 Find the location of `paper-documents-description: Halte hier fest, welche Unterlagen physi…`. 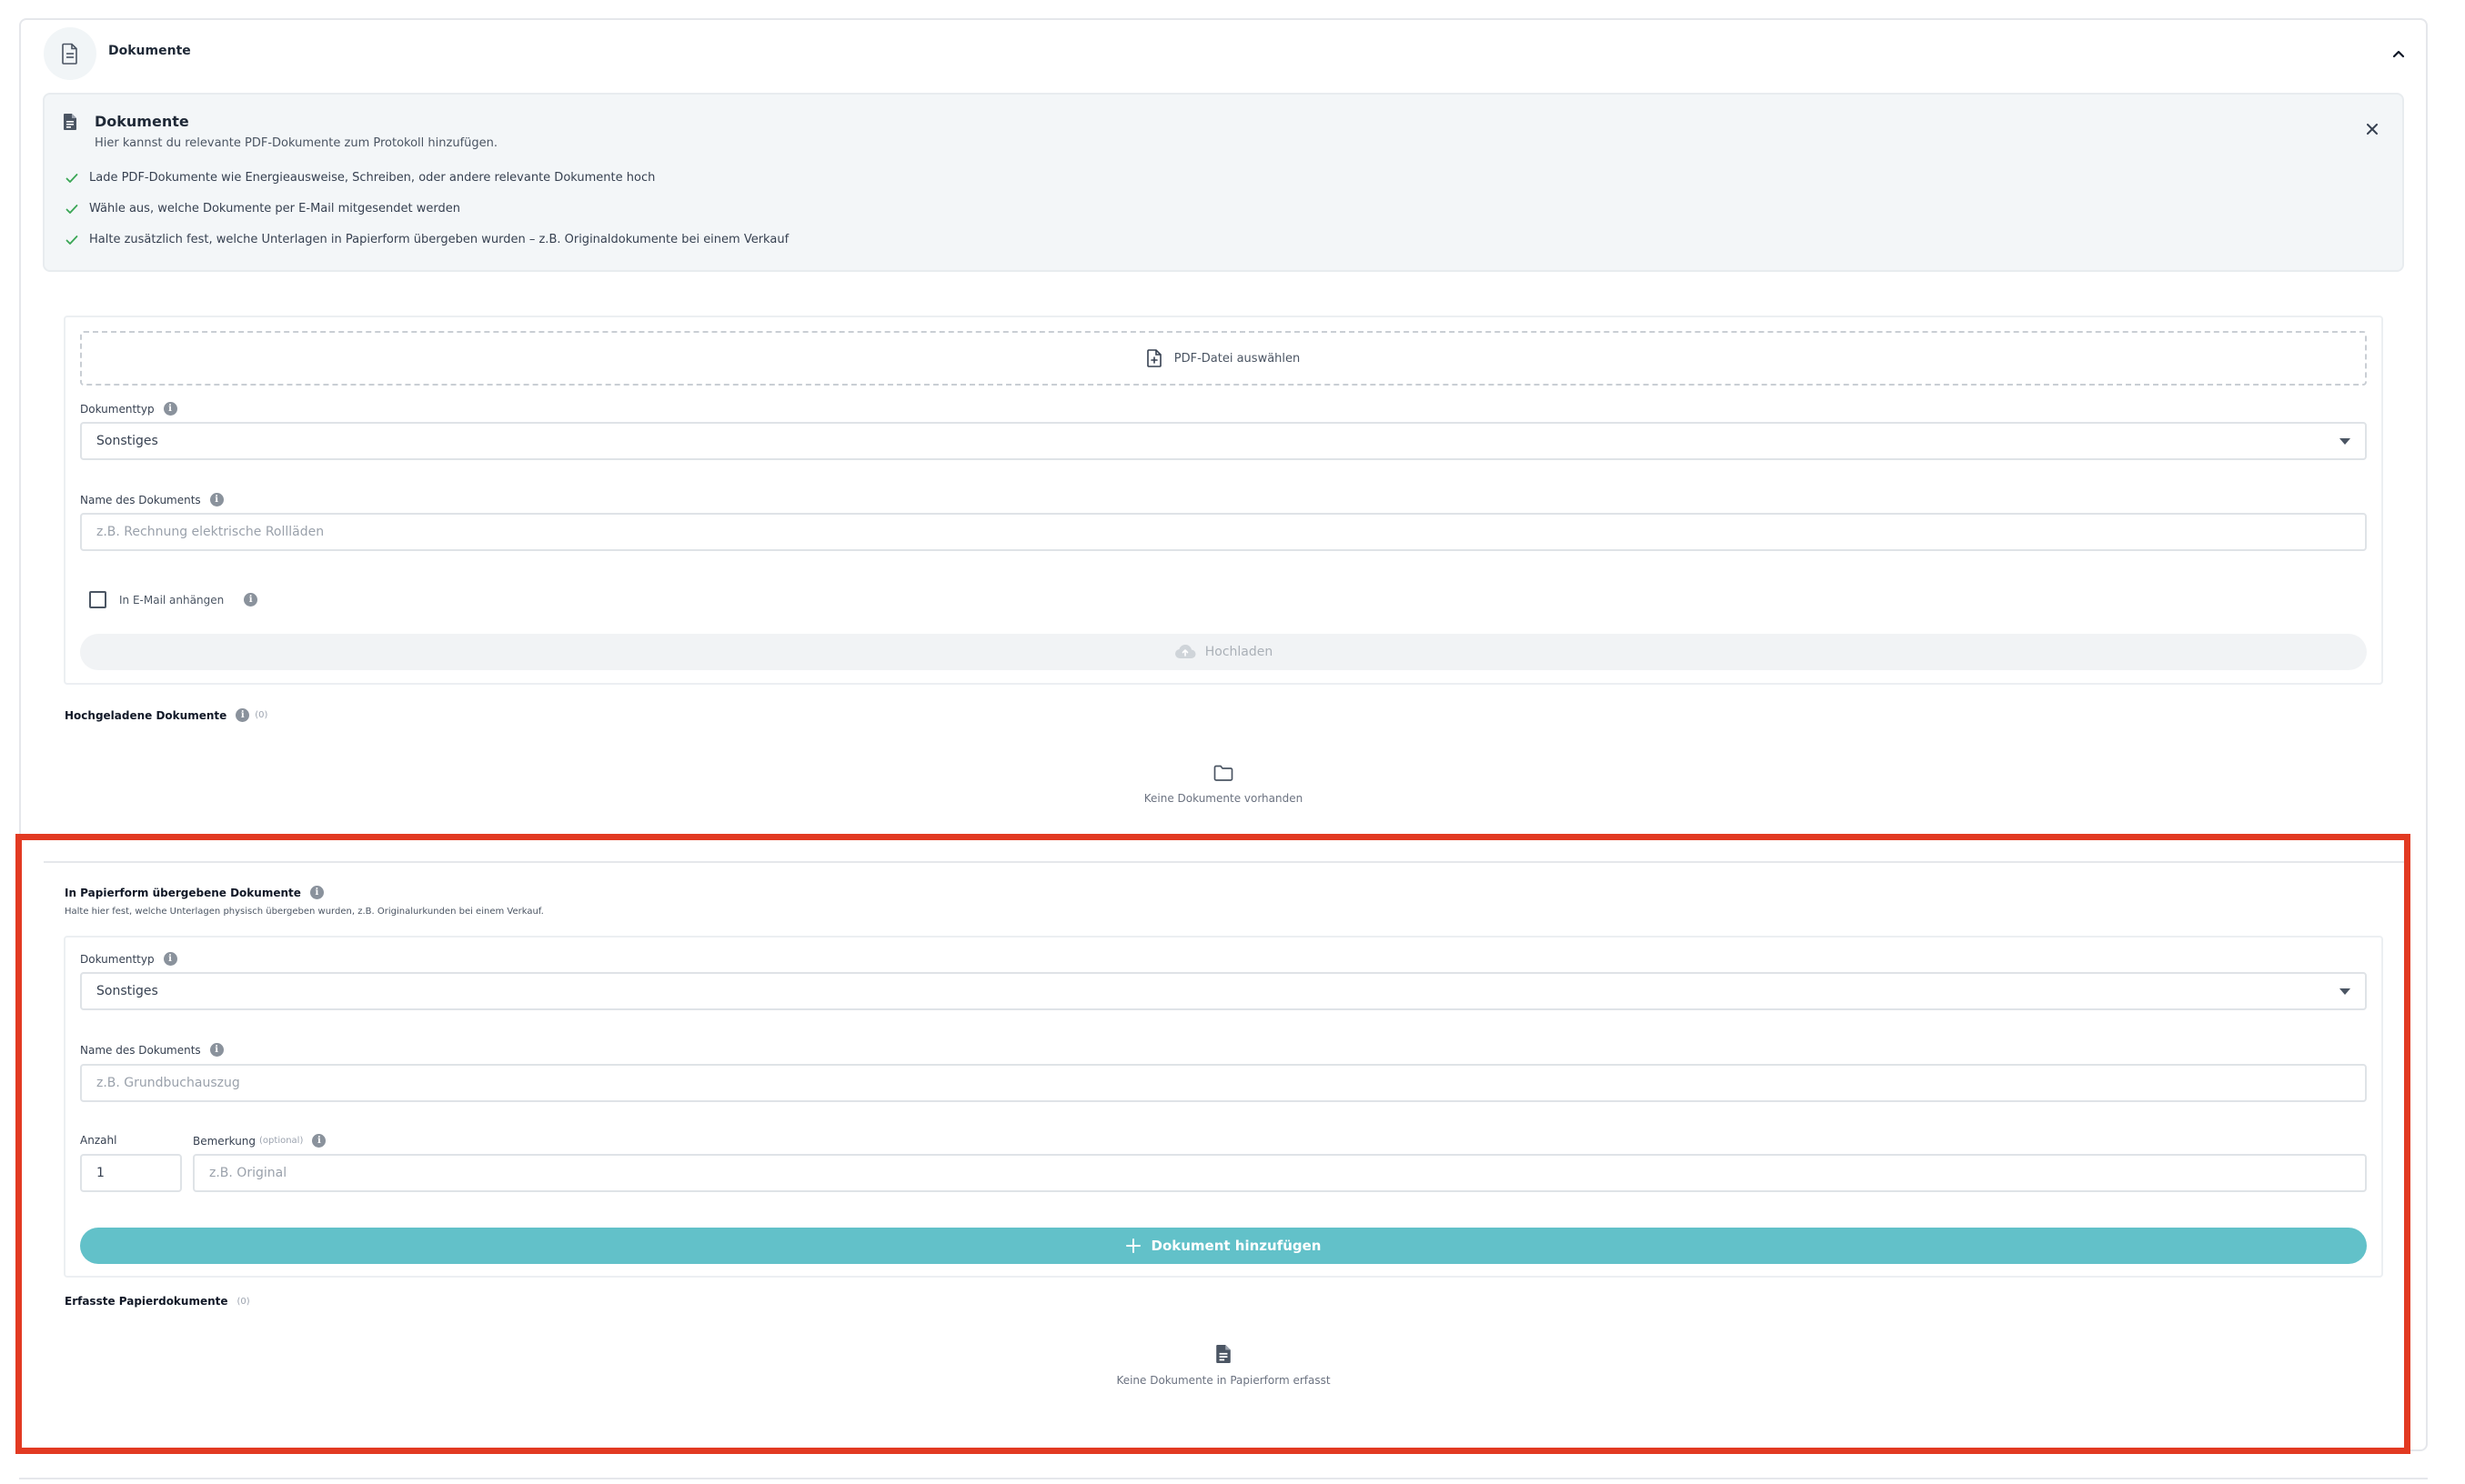

paper-documents-description: Halte hier fest, welche Unterlagen physi… is located at coordinates (305, 912).